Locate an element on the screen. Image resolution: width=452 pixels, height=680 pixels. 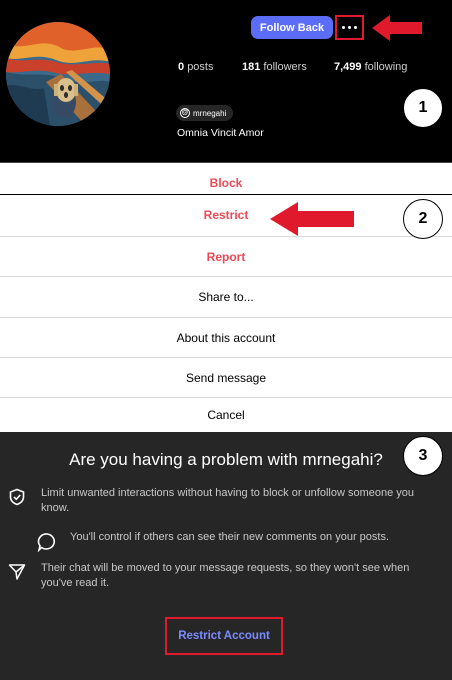
threads-username: mrnegahi is located at coordinates (210, 113).